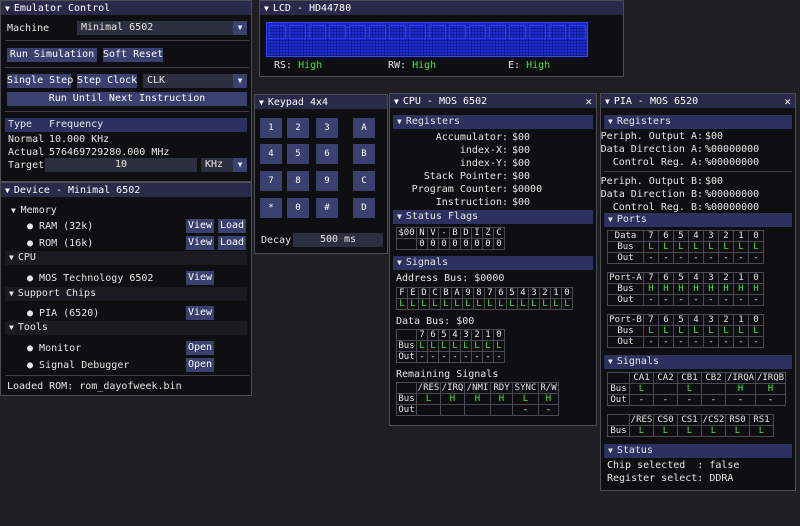 The height and width of the screenshot is (526, 800). I want to click on key-3: 3, so click(327, 128).